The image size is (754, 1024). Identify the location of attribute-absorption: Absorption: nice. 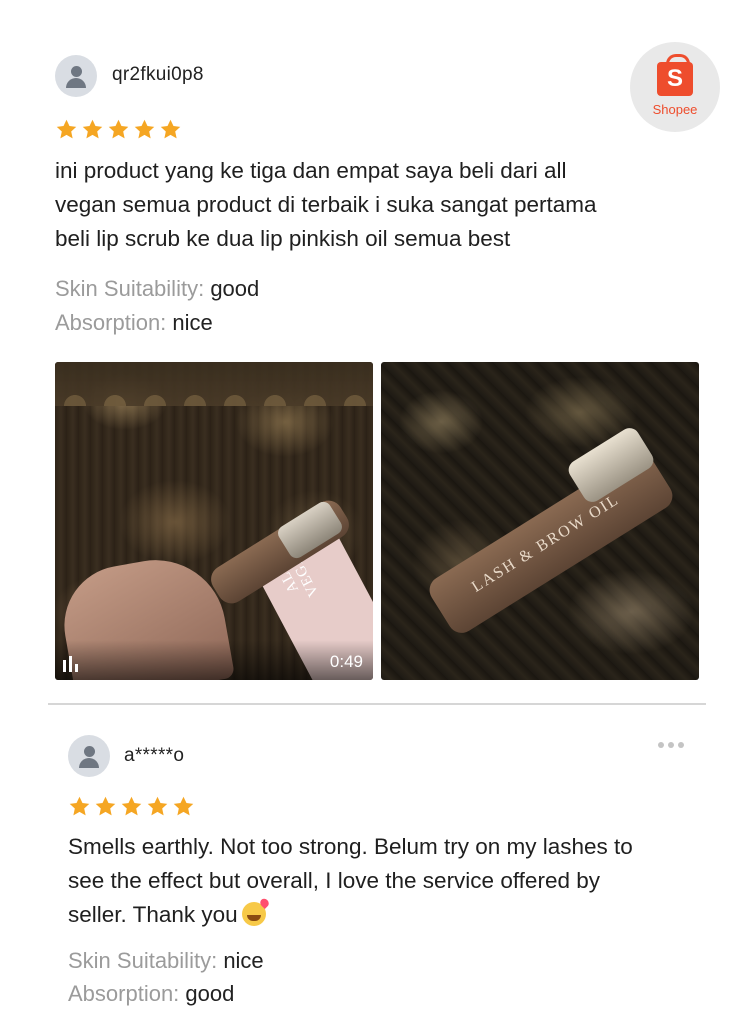
(134, 323).